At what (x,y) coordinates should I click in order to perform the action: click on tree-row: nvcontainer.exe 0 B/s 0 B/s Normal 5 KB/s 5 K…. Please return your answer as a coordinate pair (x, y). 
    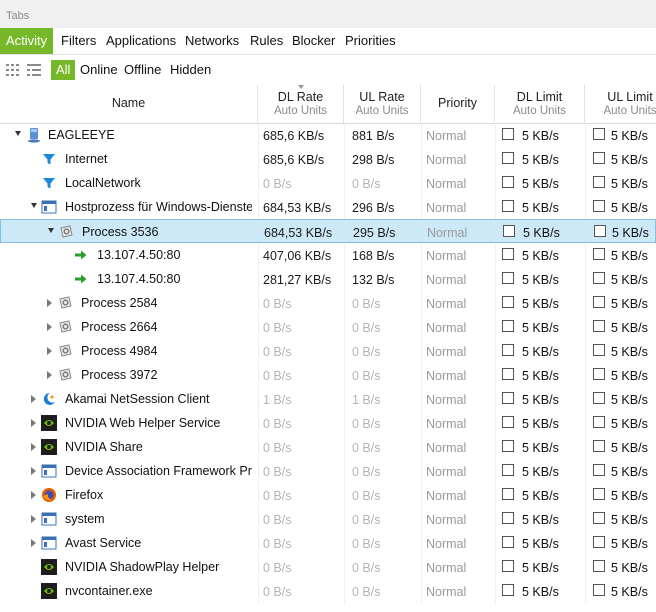
    Looking at the image, I should click on (328, 591).